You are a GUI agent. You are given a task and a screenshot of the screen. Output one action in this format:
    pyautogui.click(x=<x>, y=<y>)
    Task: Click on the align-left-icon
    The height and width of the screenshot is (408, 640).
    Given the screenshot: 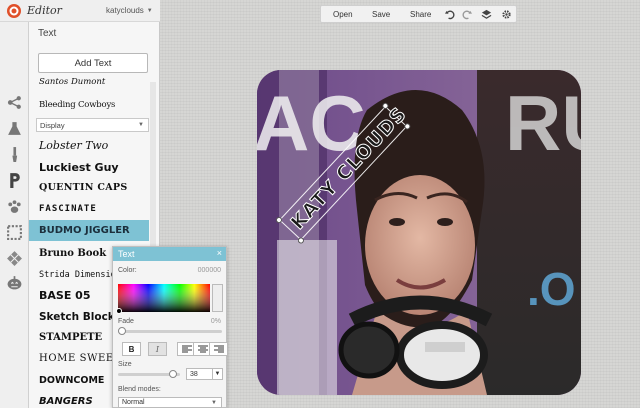 What is the action you would take?
    pyautogui.click(x=186, y=349)
    